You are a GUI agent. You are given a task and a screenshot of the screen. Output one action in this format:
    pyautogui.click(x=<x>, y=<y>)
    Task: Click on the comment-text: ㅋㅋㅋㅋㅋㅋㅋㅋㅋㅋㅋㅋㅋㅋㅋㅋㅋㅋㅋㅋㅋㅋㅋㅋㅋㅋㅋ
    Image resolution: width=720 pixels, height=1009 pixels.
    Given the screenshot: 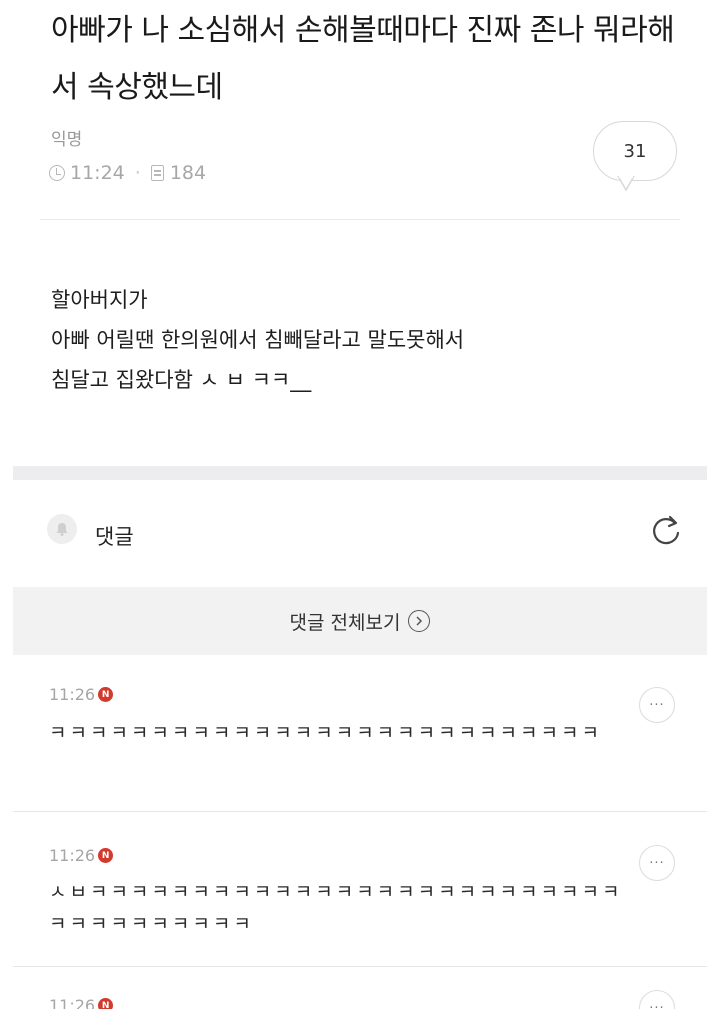 What is the action you would take?
    pyautogui.click(x=325, y=733)
    